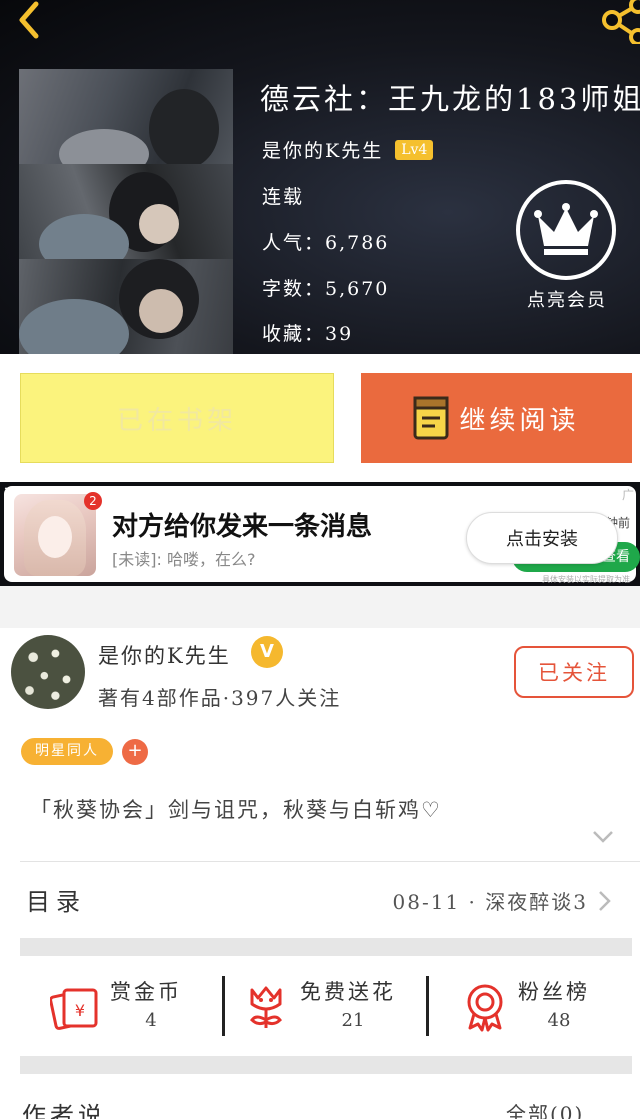  I want to click on book-icon, so click(431, 418).